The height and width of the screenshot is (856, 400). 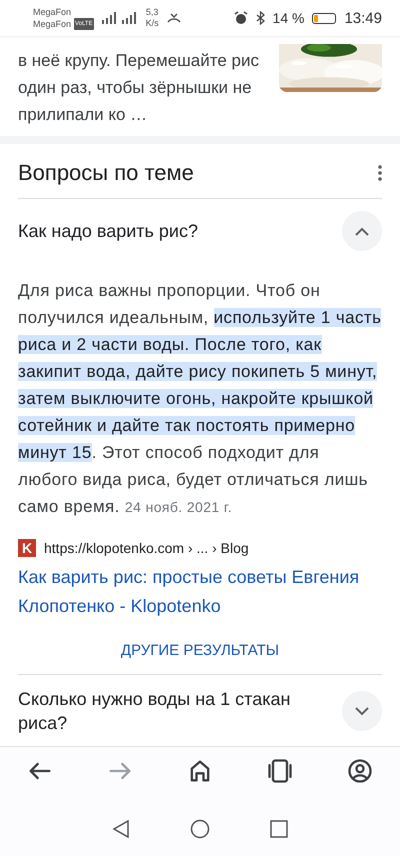 What do you see at coordinates (362, 231) in the screenshot?
I see `chevron-up-icon` at bounding box center [362, 231].